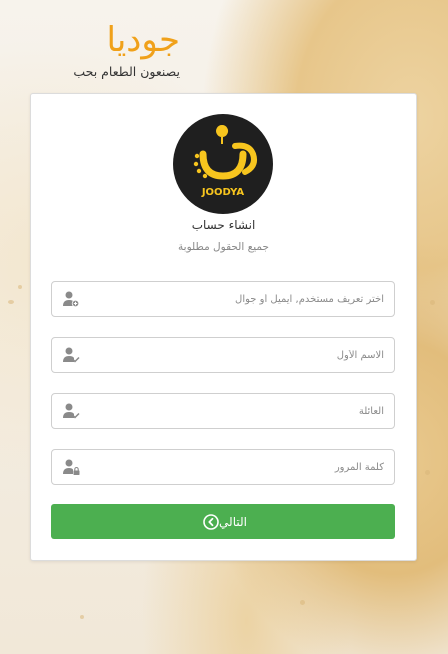 The height and width of the screenshot is (654, 448). What do you see at coordinates (233, 411) in the screenshot?
I see `family-name-input` at bounding box center [233, 411].